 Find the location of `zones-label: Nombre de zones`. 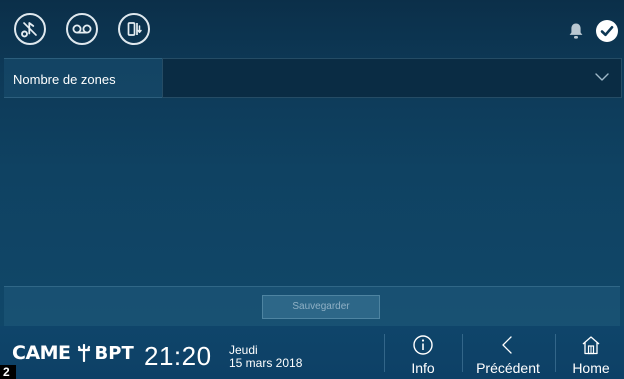

zones-label: Nombre de zones is located at coordinates (64, 79).